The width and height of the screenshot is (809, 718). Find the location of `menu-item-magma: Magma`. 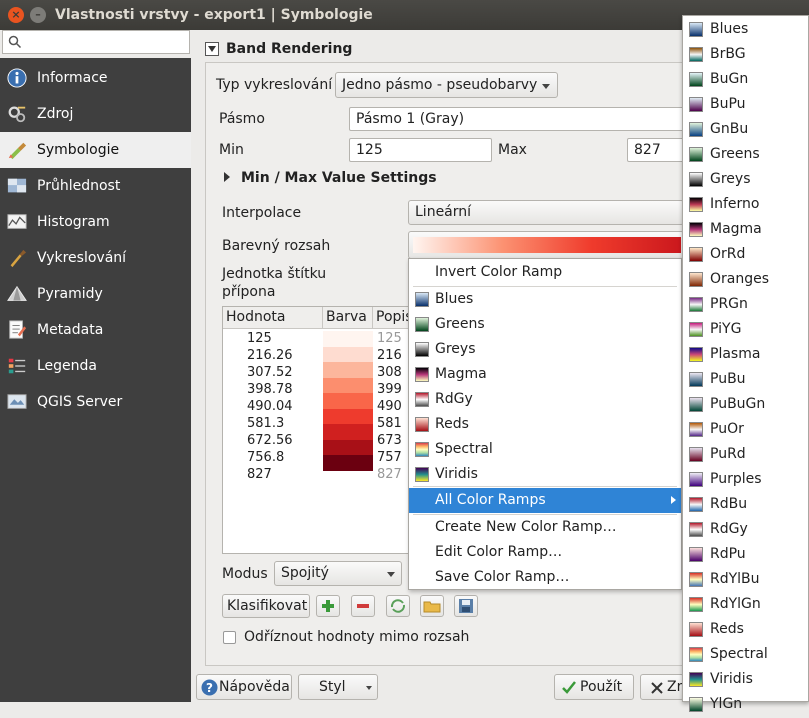

menu-item-magma: Magma is located at coordinates (545, 374).